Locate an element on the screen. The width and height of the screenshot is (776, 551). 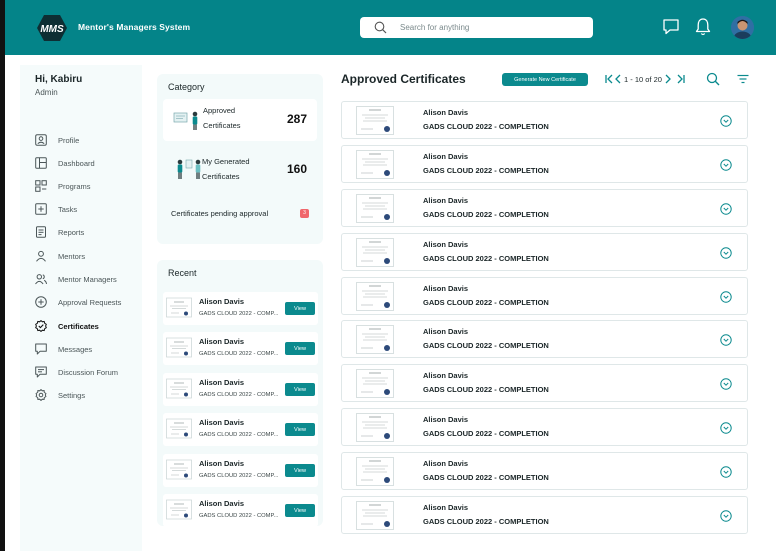
greeting: Hi, Kabiru is located at coordinates (59, 79).